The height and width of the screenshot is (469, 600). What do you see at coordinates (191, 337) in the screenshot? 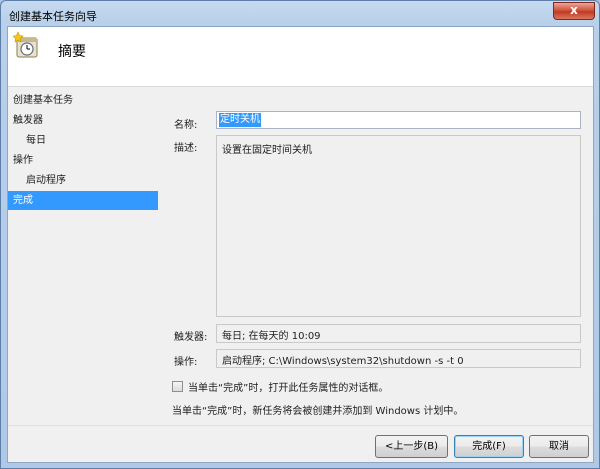
I see `trigger-label: 触发器:` at bounding box center [191, 337].